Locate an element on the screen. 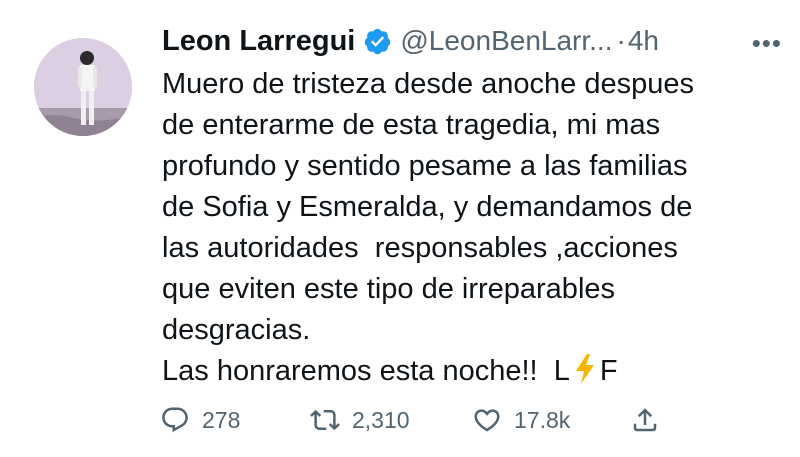 The height and width of the screenshot is (457, 800). avatar is located at coordinates (83, 87).